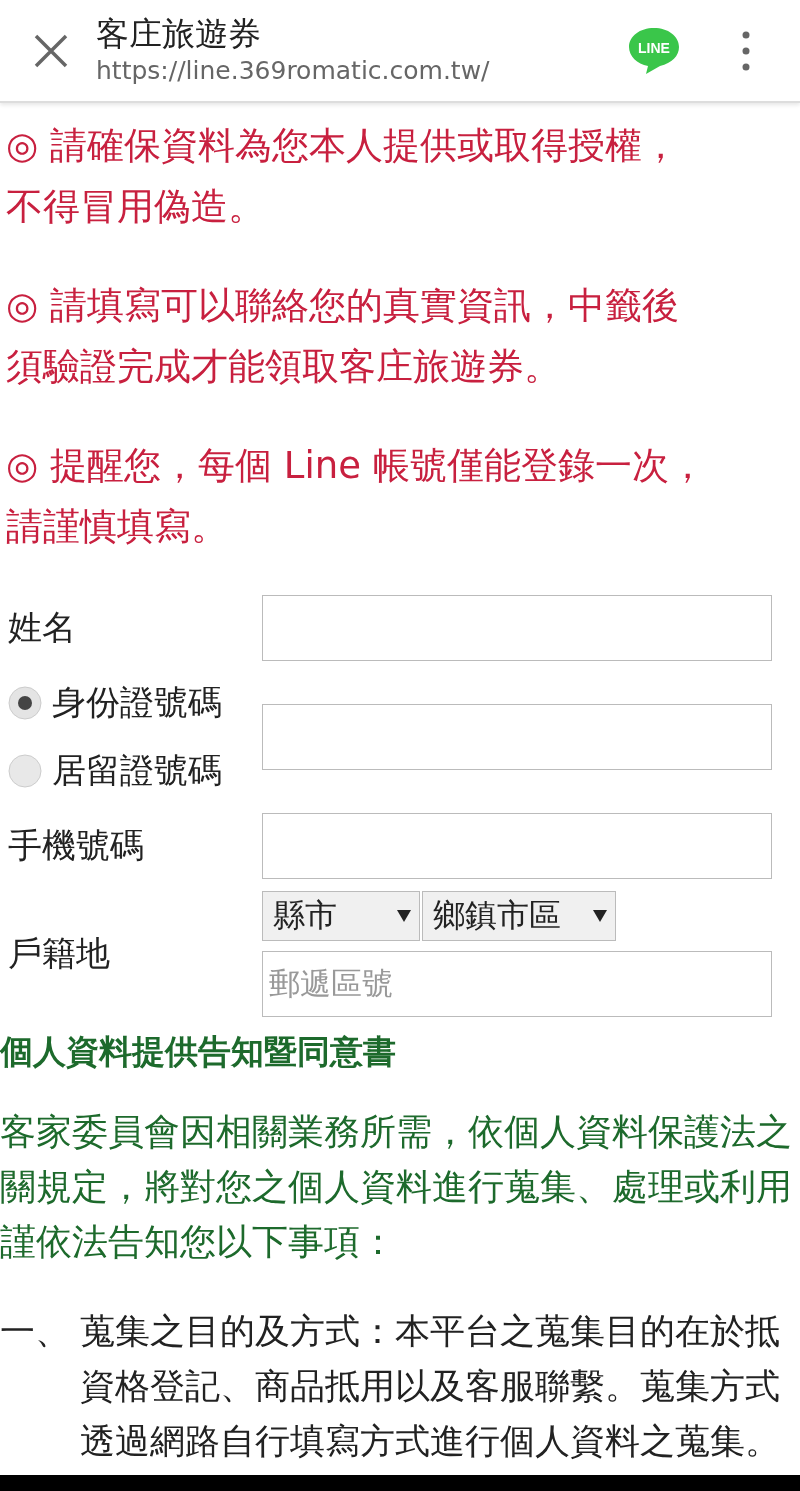  I want to click on list-item-text: 透過網路自行填寫方式進行個人資料之蒐集。, so click(430, 1441).